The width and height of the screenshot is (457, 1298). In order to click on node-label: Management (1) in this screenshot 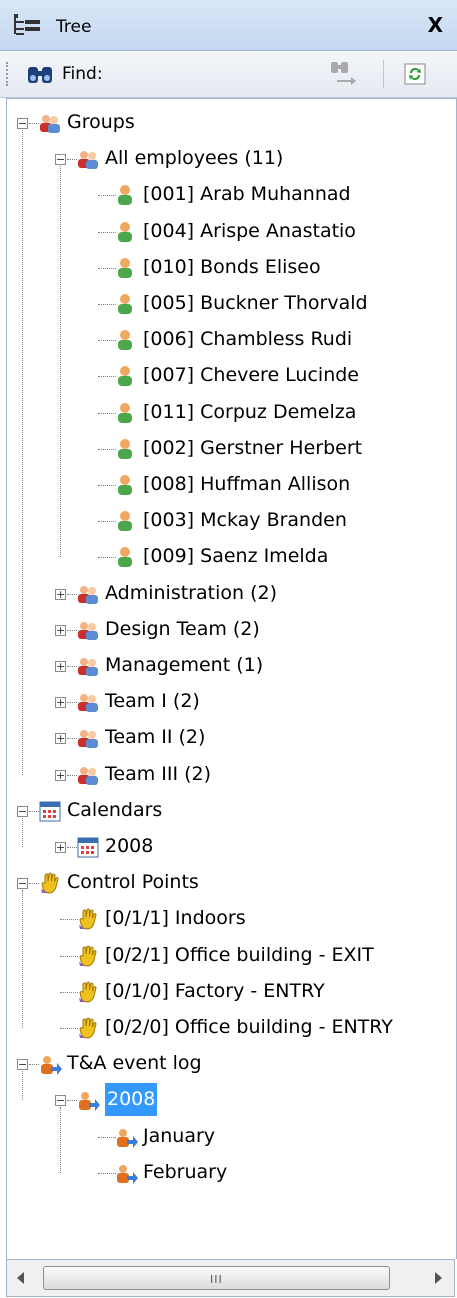, I will do `click(184, 665)`.